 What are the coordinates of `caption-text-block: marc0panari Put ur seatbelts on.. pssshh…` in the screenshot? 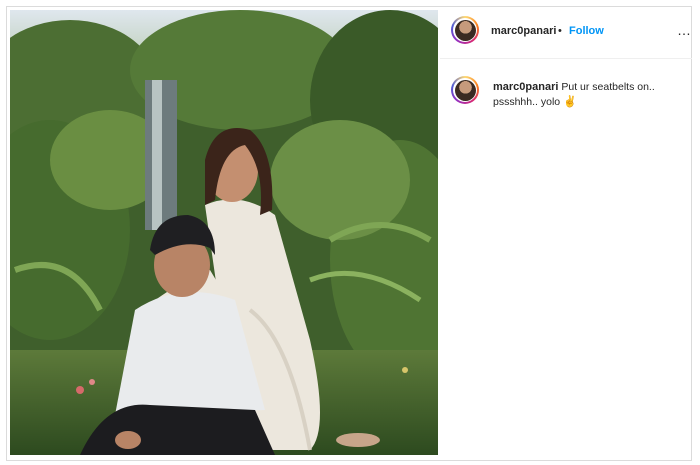 It's located at (588, 95).